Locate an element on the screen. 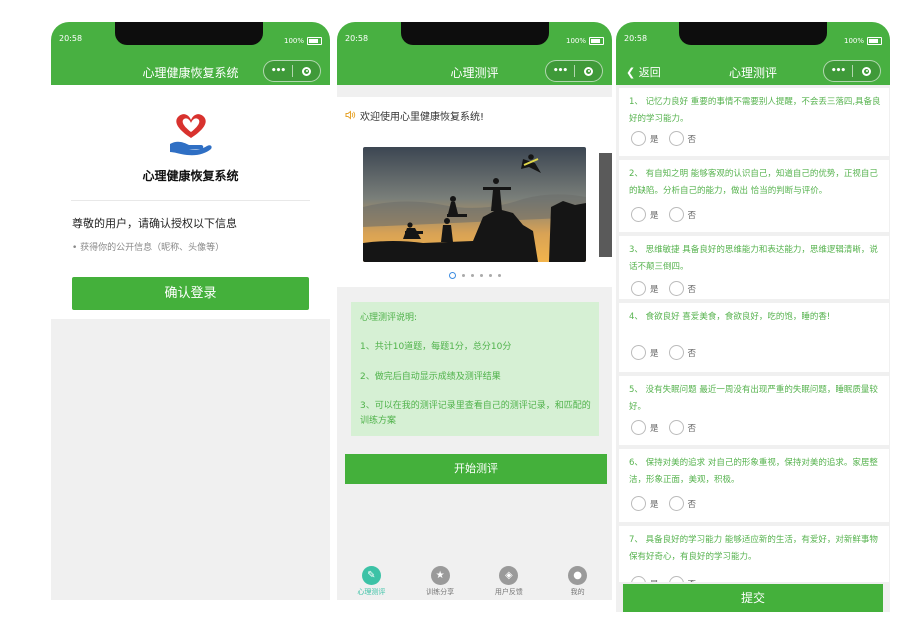 The image size is (917, 633). submit-bar: 提交 is located at coordinates (753, 597).